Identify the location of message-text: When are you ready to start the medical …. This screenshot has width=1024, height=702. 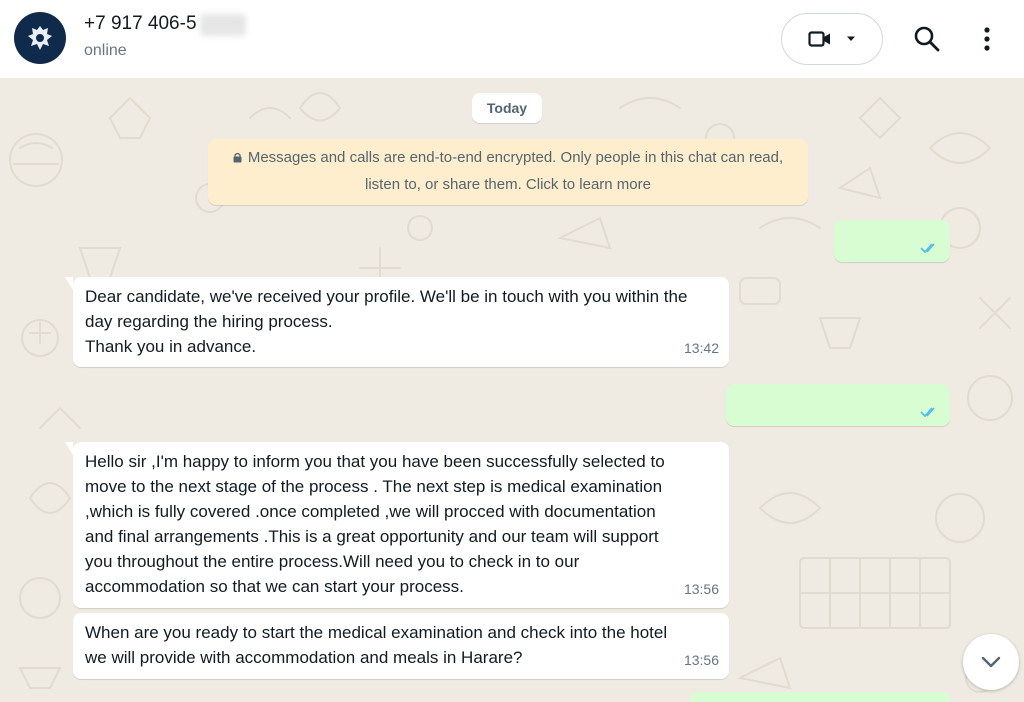
(376, 645).